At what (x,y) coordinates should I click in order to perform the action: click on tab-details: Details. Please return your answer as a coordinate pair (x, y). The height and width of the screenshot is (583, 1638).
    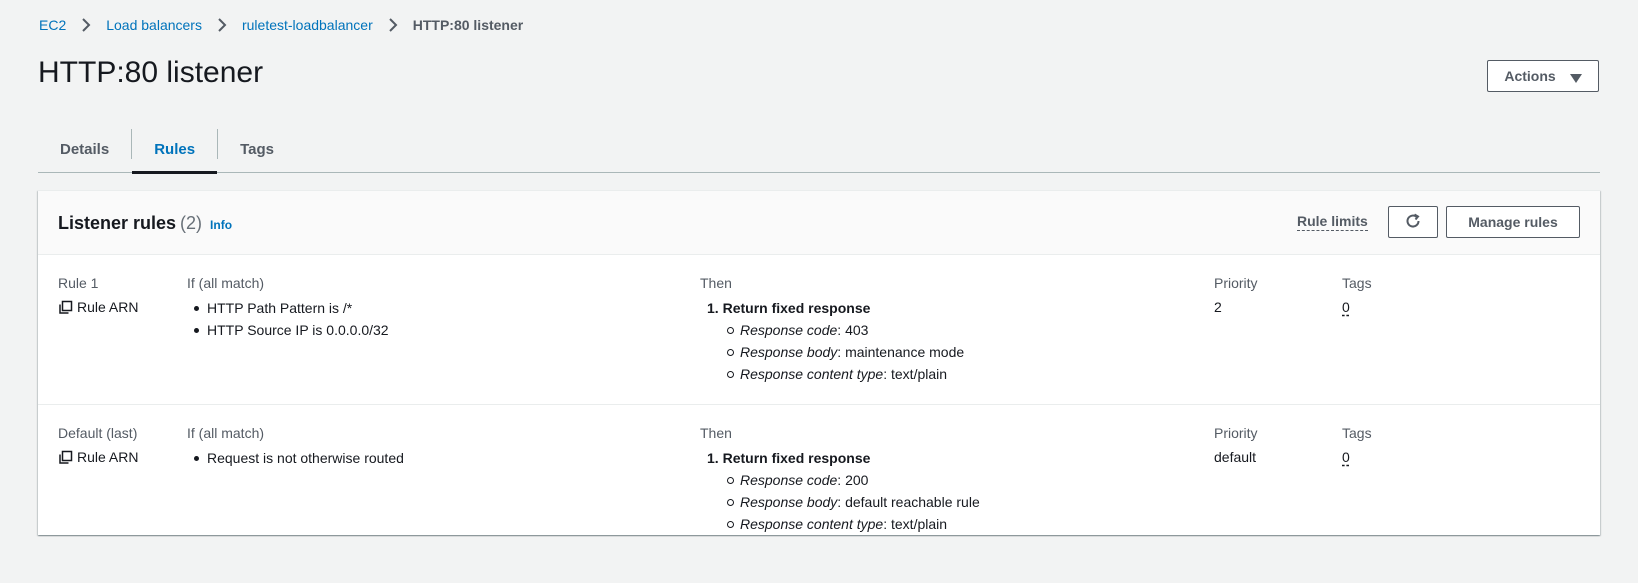
    Looking at the image, I should click on (84, 149).